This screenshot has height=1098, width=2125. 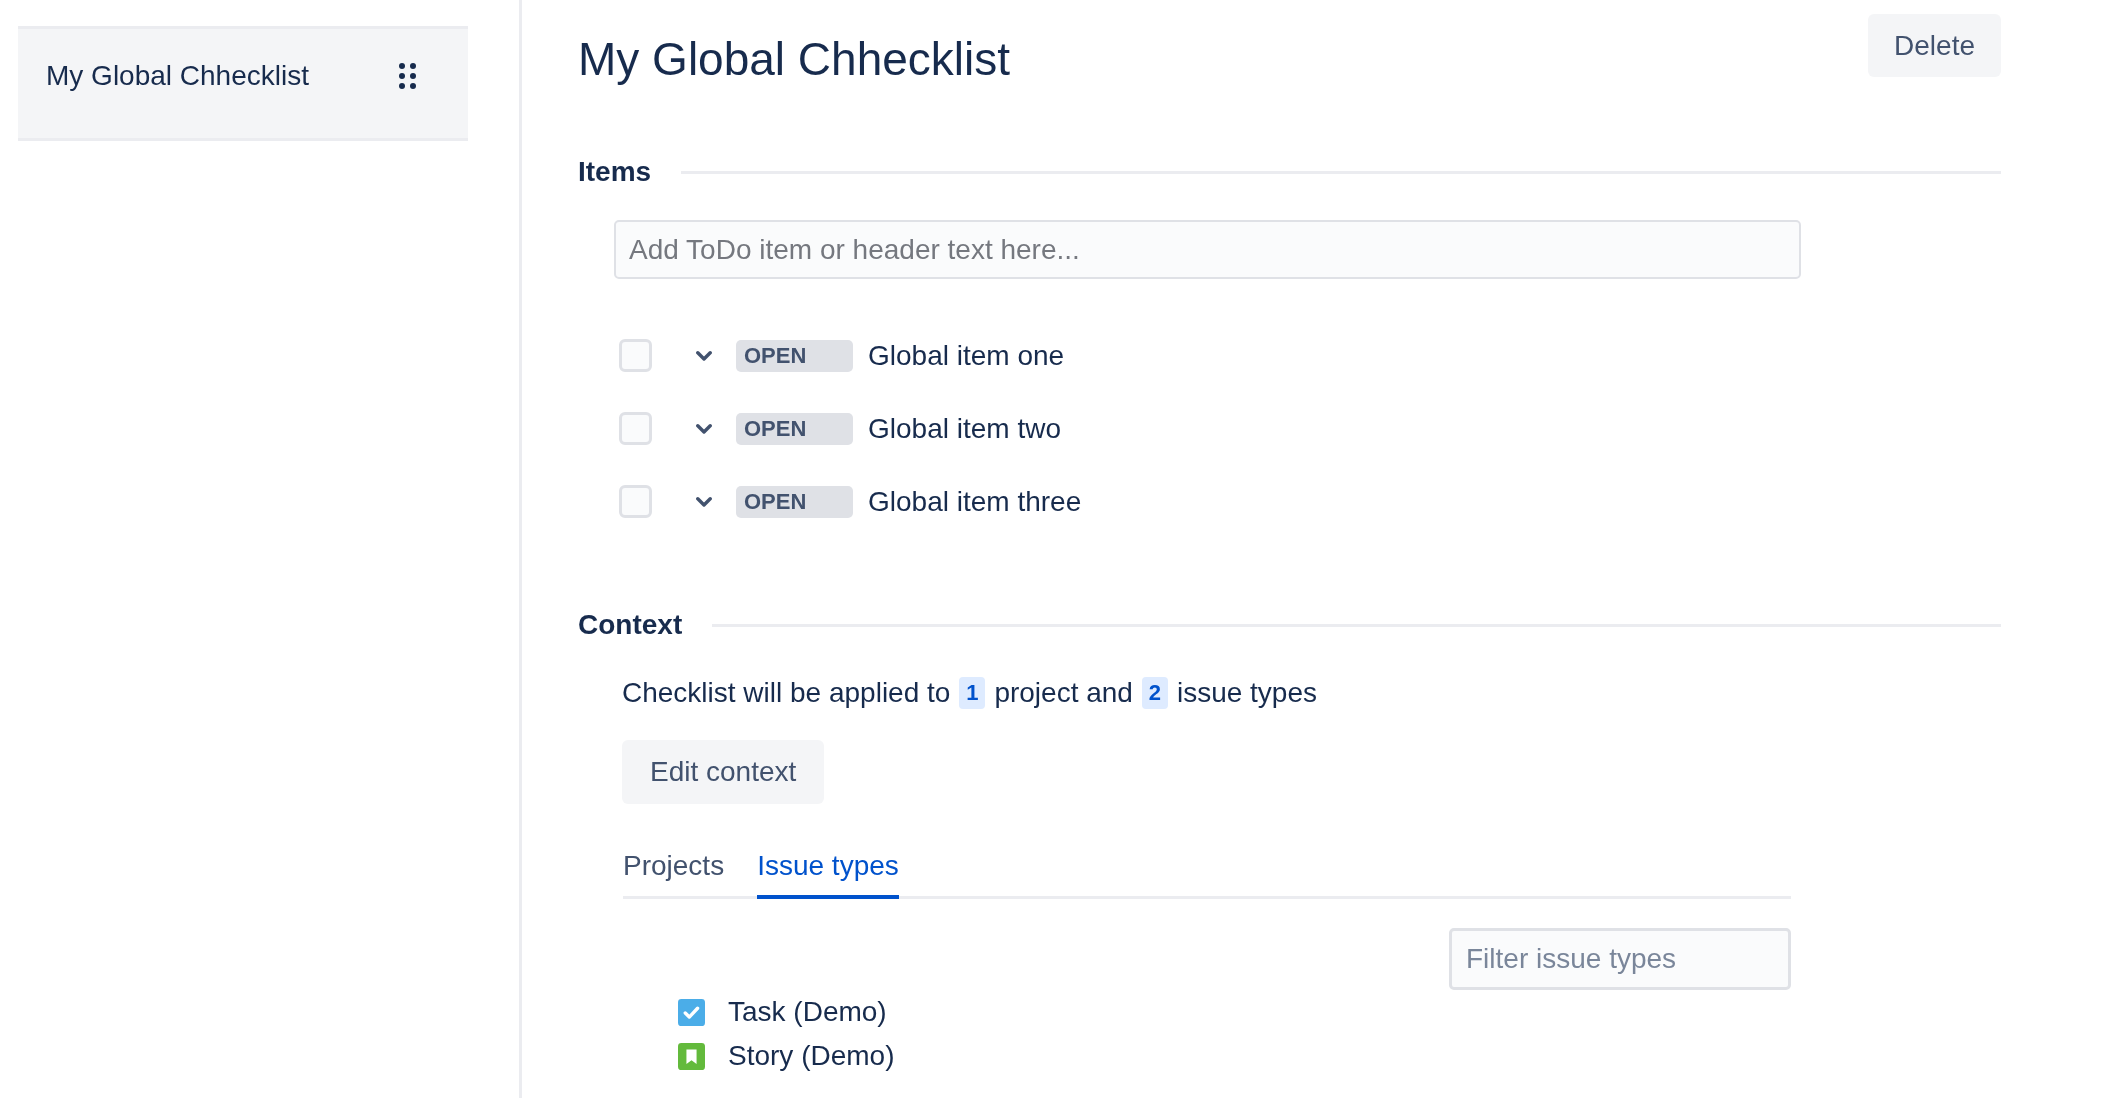 I want to click on tab: Projects, so click(x=674, y=874).